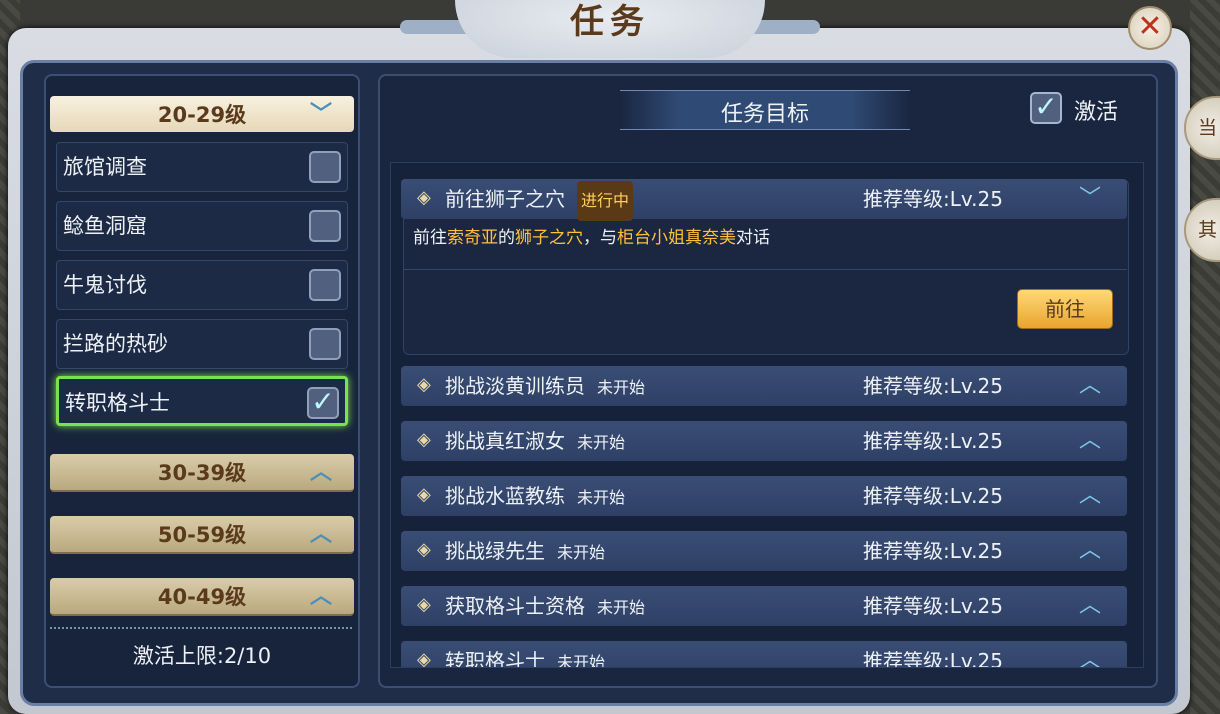  Describe the element at coordinates (549, 238) in the screenshot. I see `desc-highlight: 狮子之穴` at that location.